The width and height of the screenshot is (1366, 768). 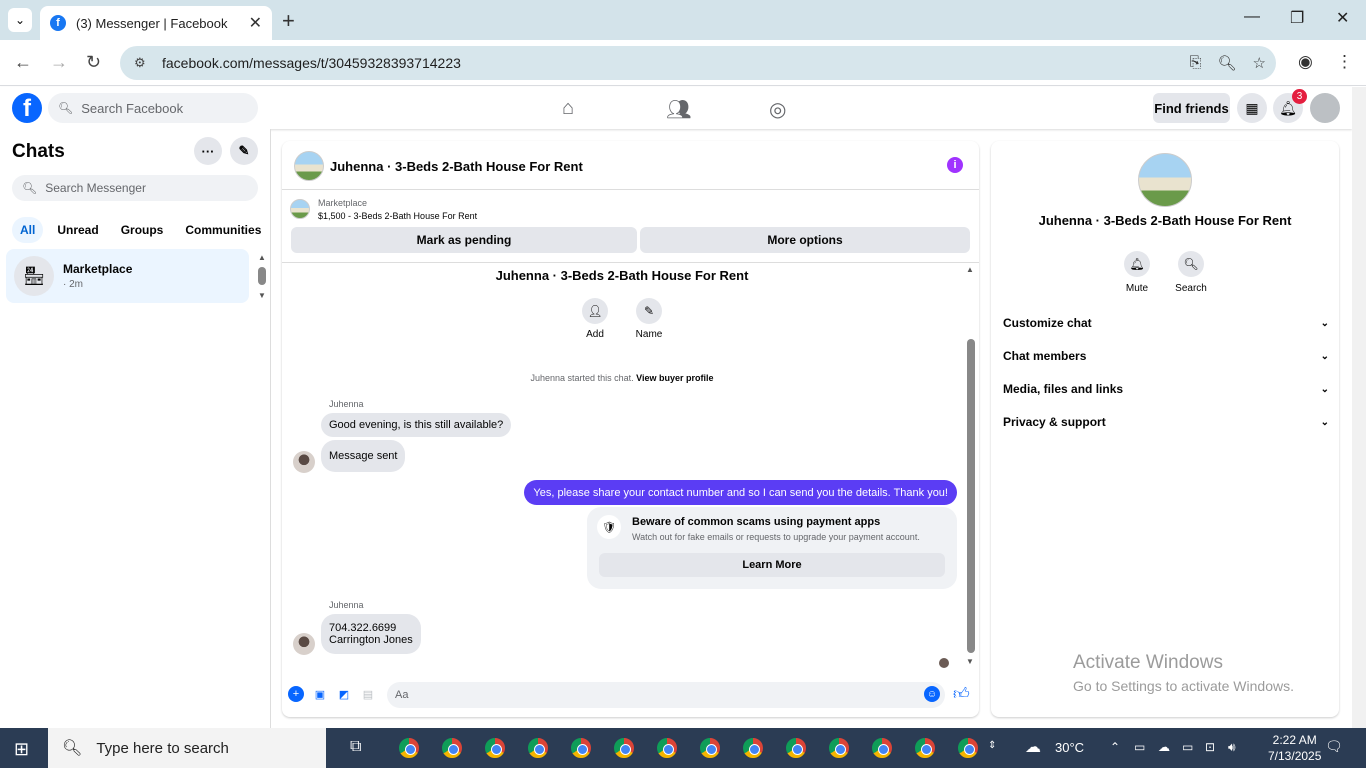 I want to click on listing-thumbnail, so click(x=300, y=209).